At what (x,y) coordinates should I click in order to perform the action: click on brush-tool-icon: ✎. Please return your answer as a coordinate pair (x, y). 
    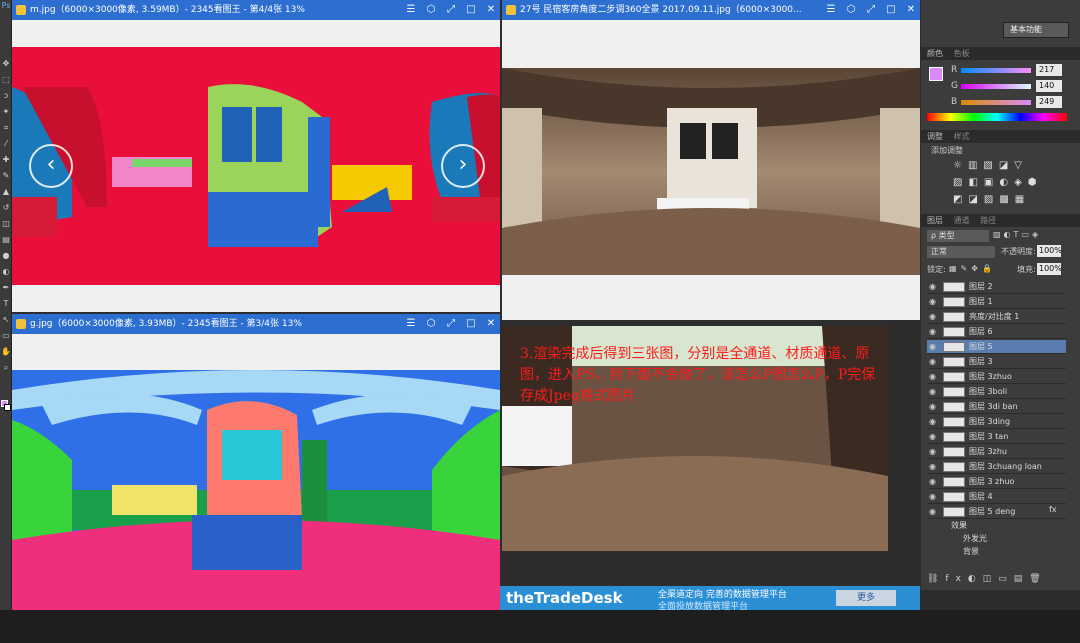
    Looking at the image, I should click on (6, 176).